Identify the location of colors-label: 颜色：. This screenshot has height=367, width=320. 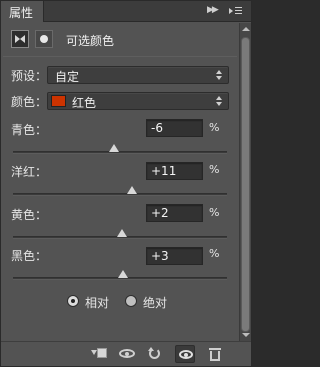
(29, 102).